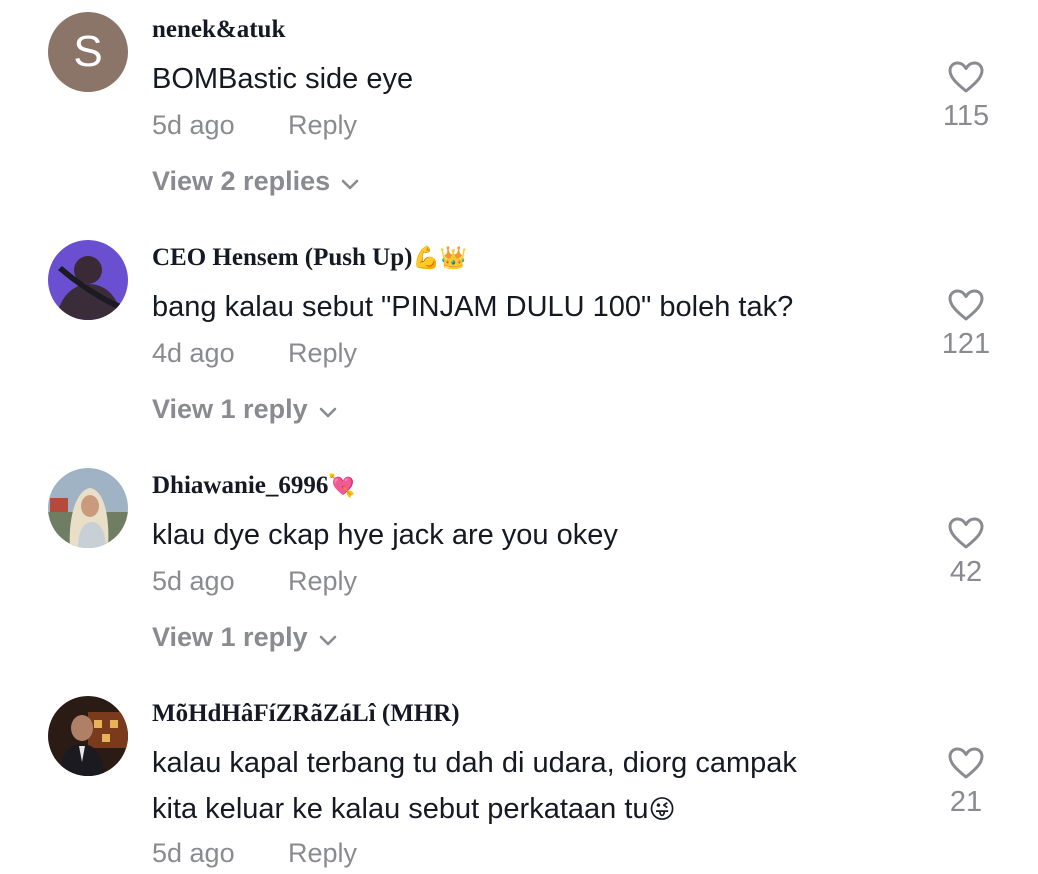 Image resolution: width=1038 pixels, height=874 pixels. What do you see at coordinates (966, 96) in the screenshot?
I see `like-control: 115` at bounding box center [966, 96].